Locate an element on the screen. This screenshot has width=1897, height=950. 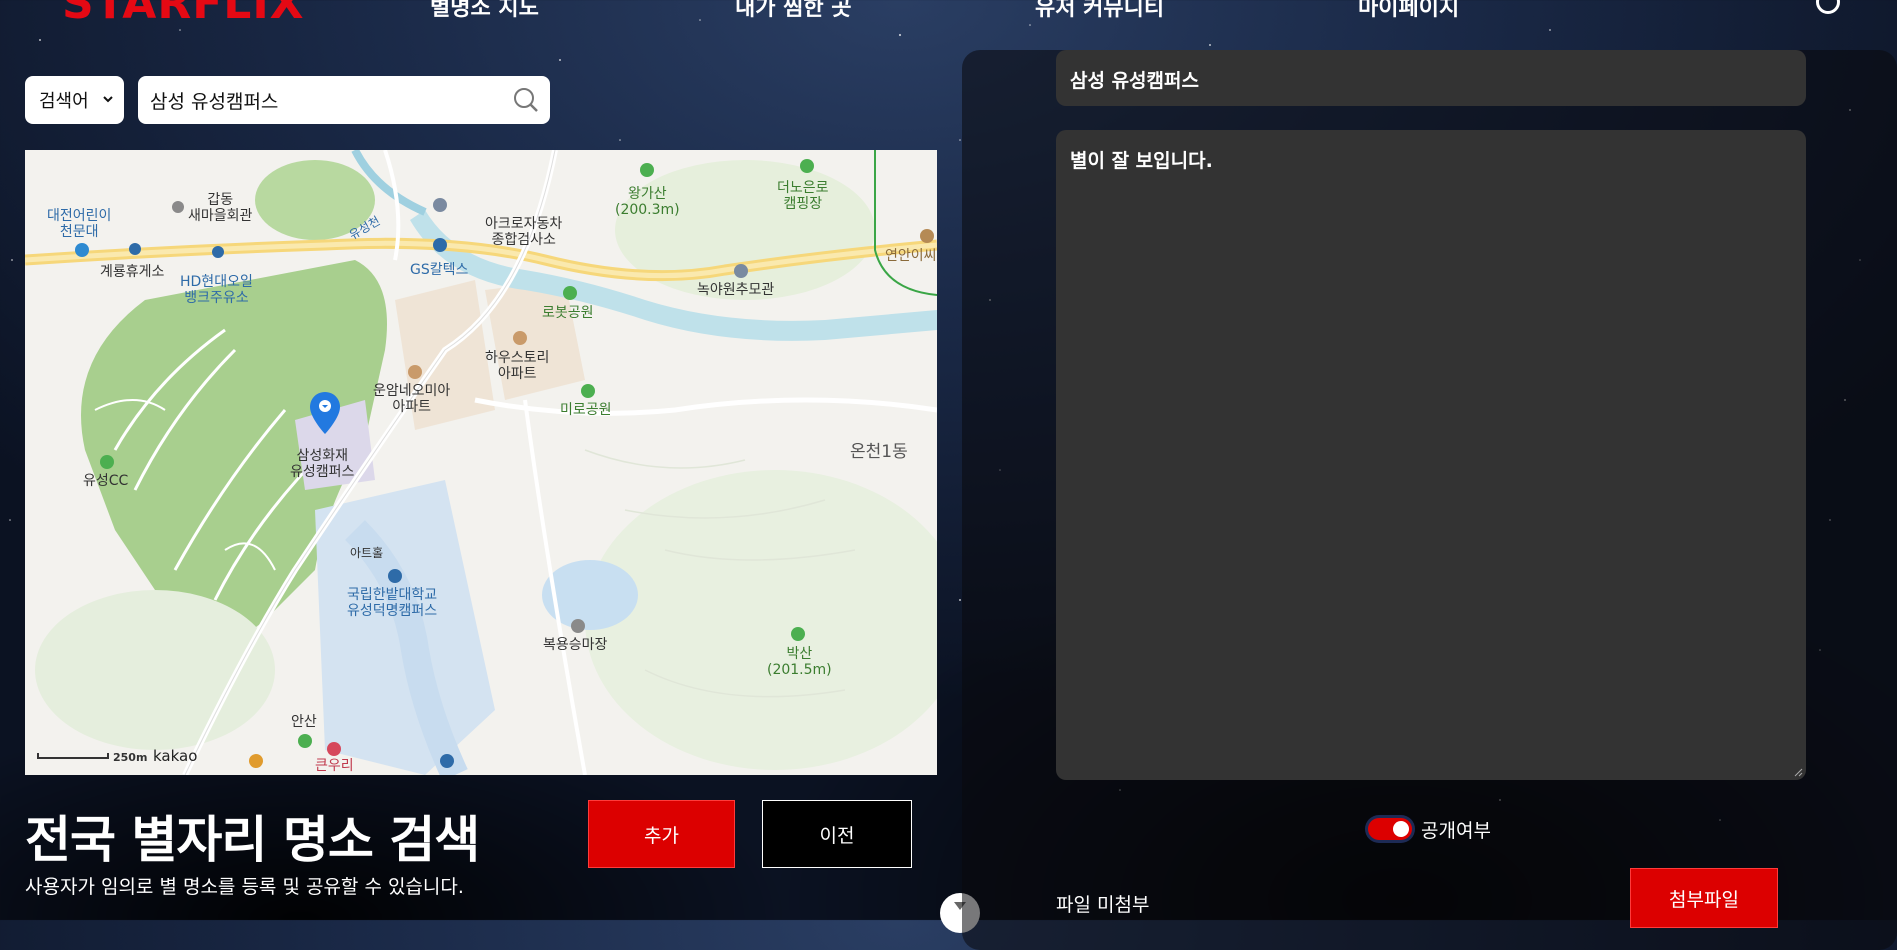
starflix-logo: STARFLIX is located at coordinates (183, 14).